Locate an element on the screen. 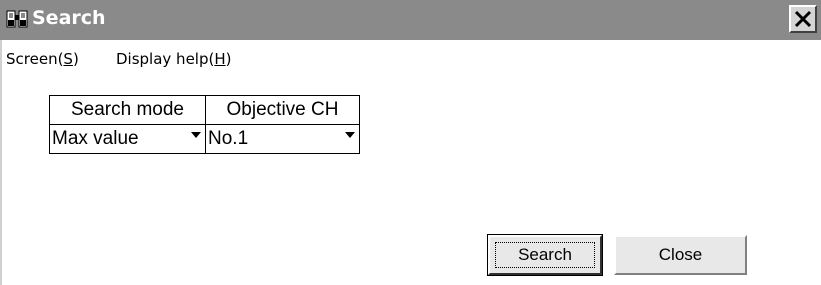 The height and width of the screenshot is (285, 821). window-title: Search is located at coordinates (69, 18).